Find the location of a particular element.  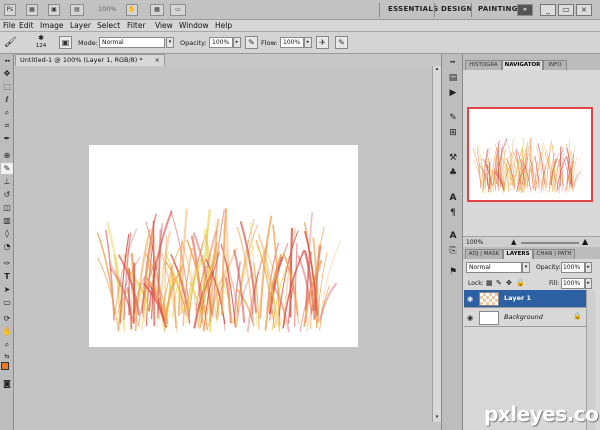

layer-row-layer-1: ◉ Layer 1 is located at coordinates (525, 299).